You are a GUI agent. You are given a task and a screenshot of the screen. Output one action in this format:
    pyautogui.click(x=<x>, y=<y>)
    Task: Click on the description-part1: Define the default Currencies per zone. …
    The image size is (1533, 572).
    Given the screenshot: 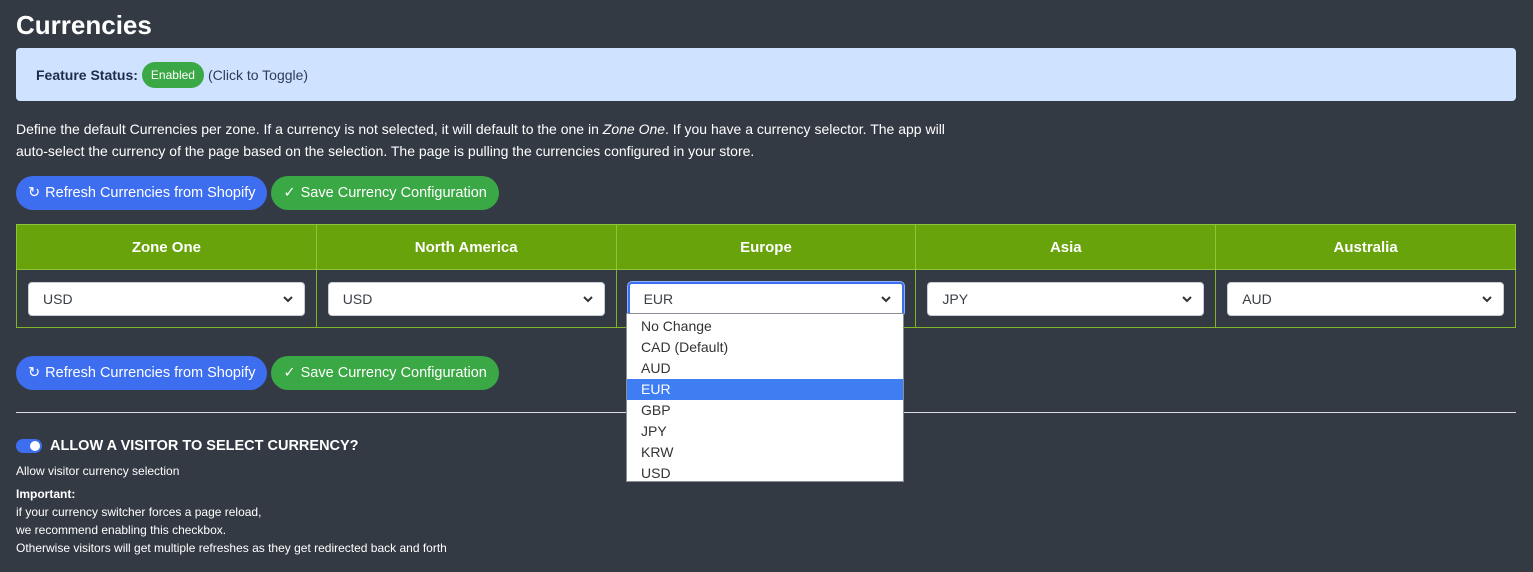 What is the action you would take?
    pyautogui.click(x=309, y=129)
    